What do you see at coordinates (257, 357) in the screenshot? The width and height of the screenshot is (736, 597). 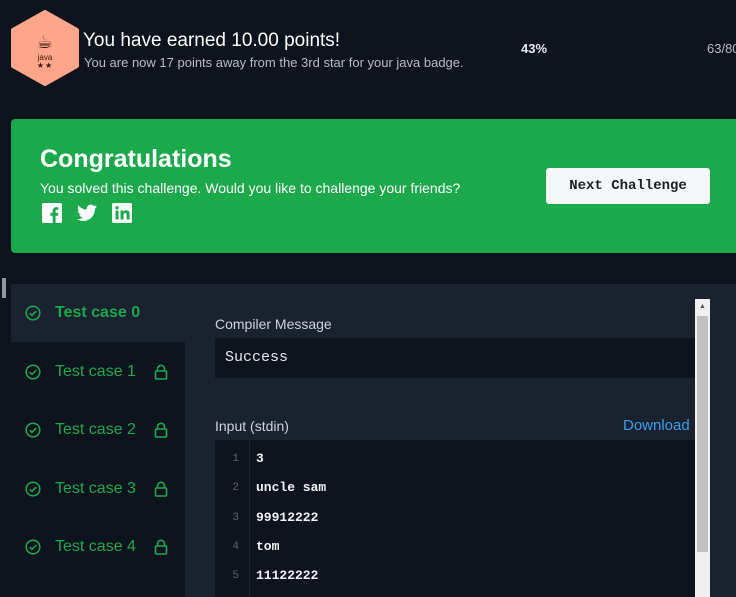 I see `compiler-message-text: Success` at bounding box center [257, 357].